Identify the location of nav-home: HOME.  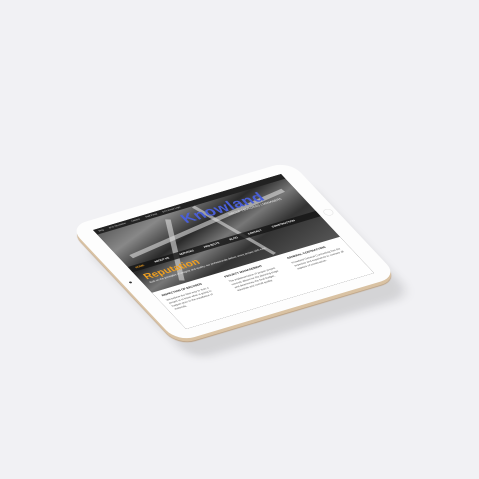
(140, 266).